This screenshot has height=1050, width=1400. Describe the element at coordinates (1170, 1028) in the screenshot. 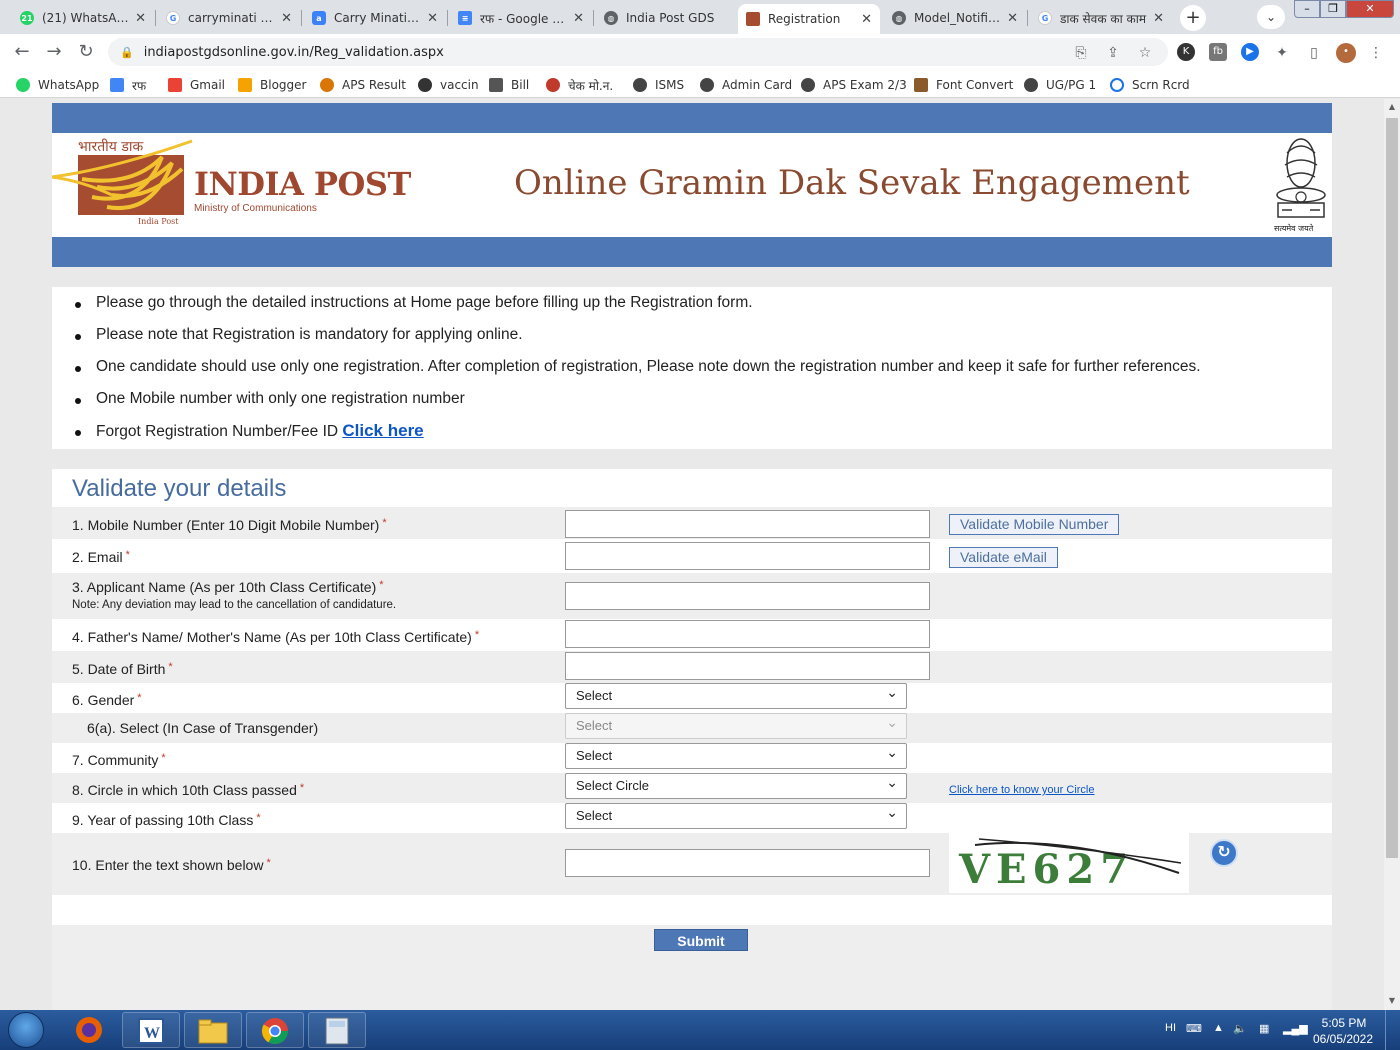

I see `language-indicator: HI` at that location.